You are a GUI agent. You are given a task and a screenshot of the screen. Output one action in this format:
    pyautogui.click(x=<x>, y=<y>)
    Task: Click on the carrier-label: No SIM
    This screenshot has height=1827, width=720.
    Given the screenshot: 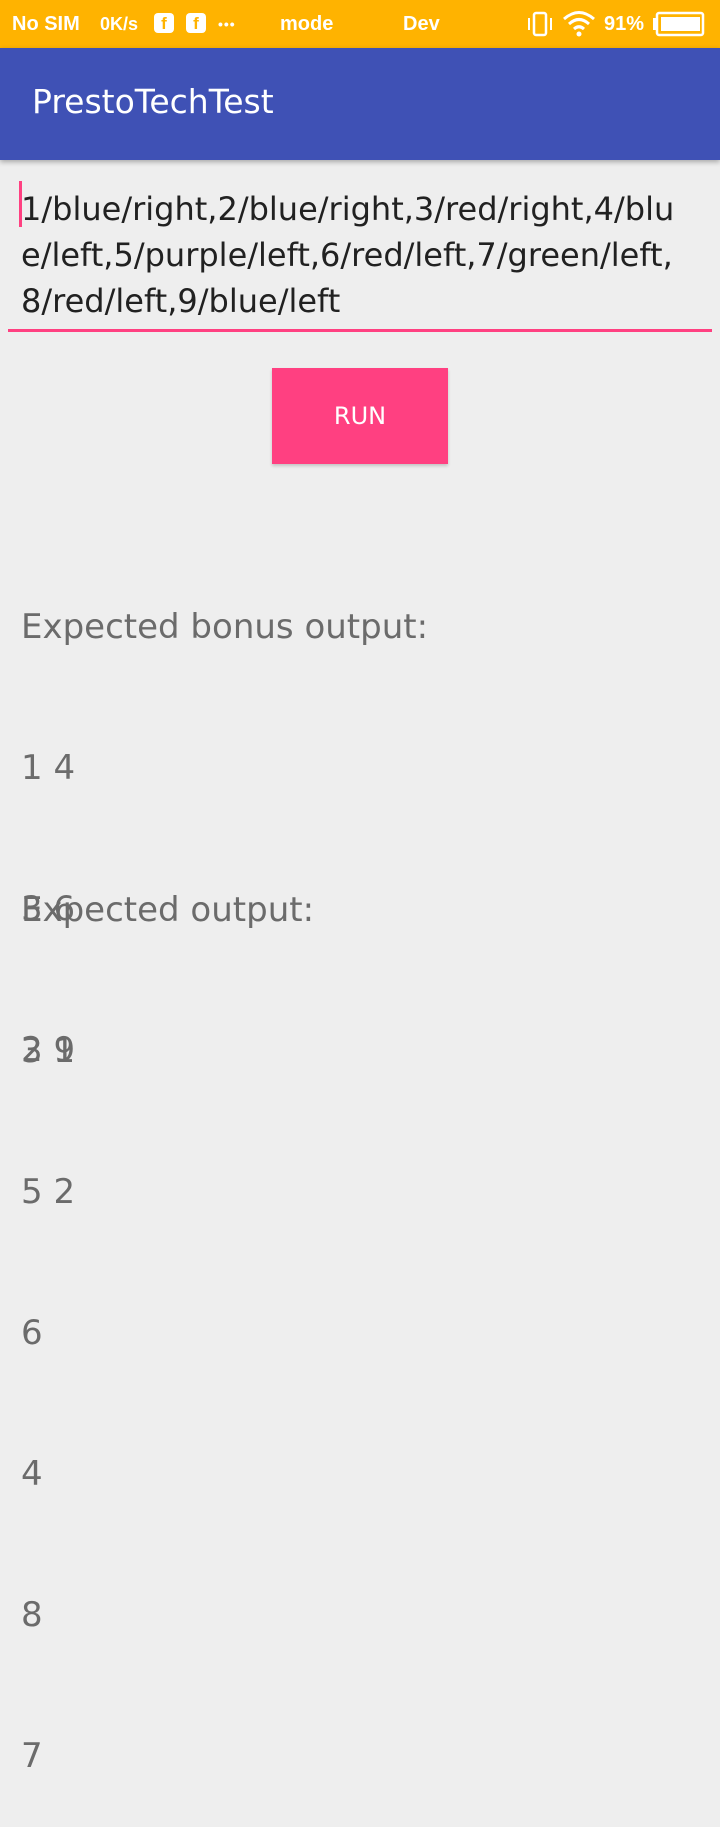 What is the action you would take?
    pyautogui.click(x=46, y=24)
    